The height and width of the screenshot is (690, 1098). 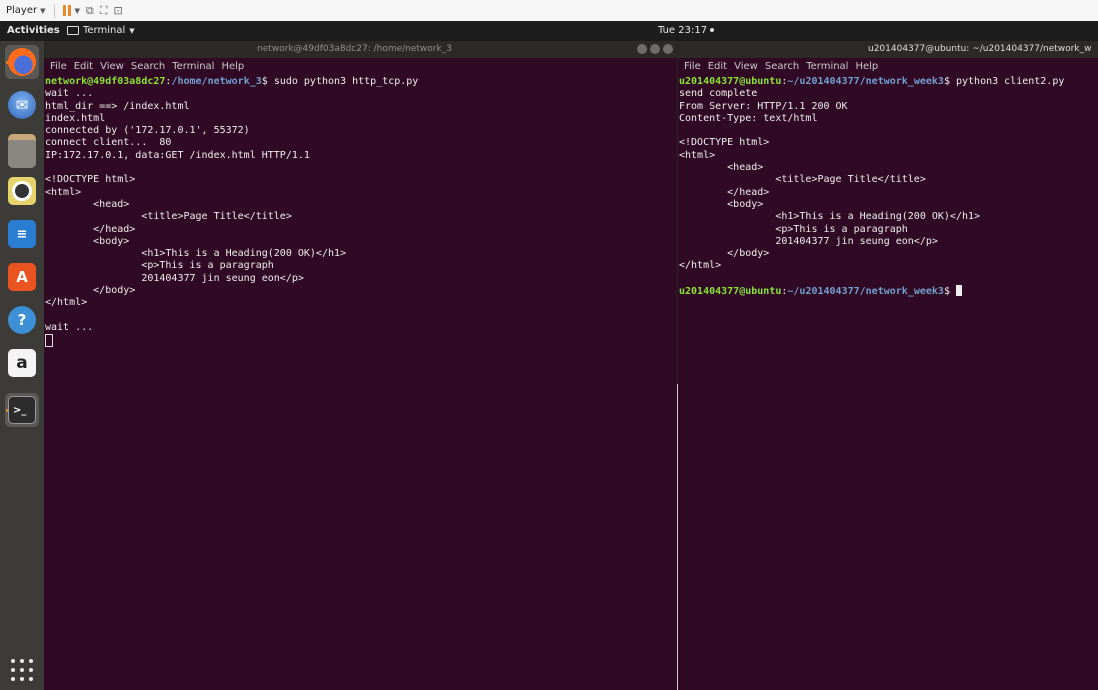 I want to click on pause-icon, so click(x=66, y=10).